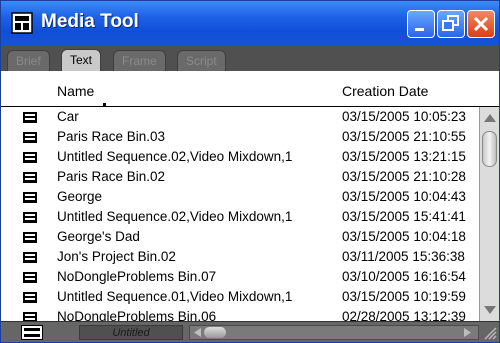  Describe the element at coordinates (250, 89) in the screenshot. I see `column-header: Name Creation Date` at that location.